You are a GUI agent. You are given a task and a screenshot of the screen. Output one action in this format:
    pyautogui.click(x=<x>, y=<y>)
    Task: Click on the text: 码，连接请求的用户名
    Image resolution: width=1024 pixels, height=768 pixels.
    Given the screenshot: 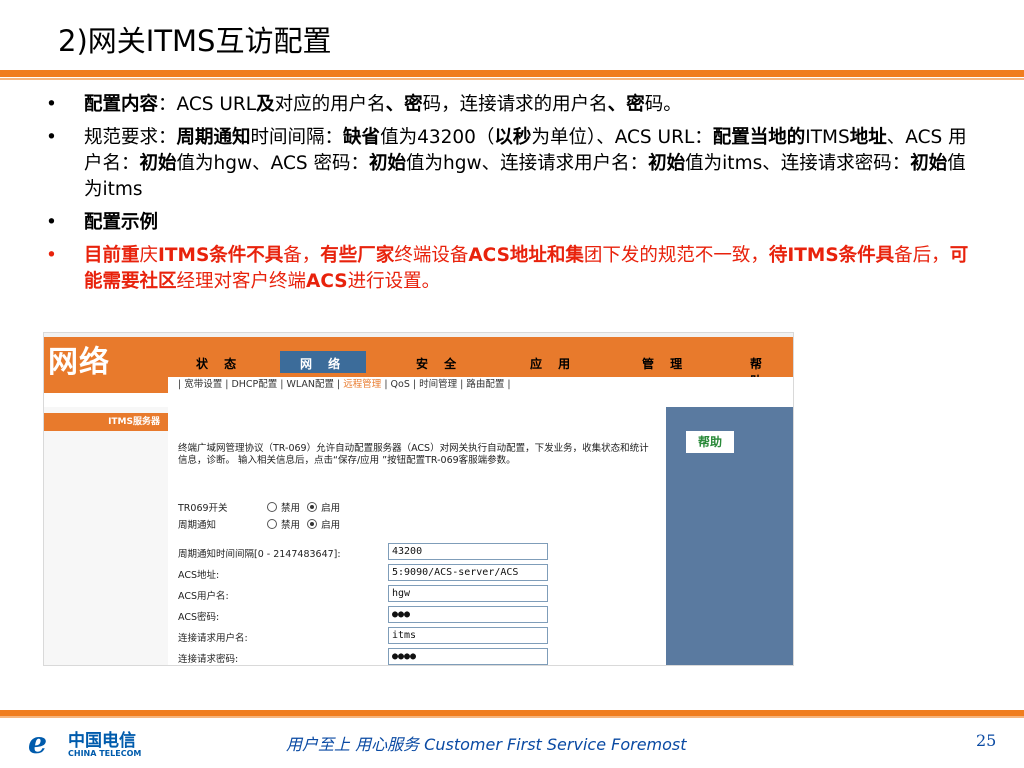 What is the action you would take?
    pyautogui.click(x=515, y=104)
    